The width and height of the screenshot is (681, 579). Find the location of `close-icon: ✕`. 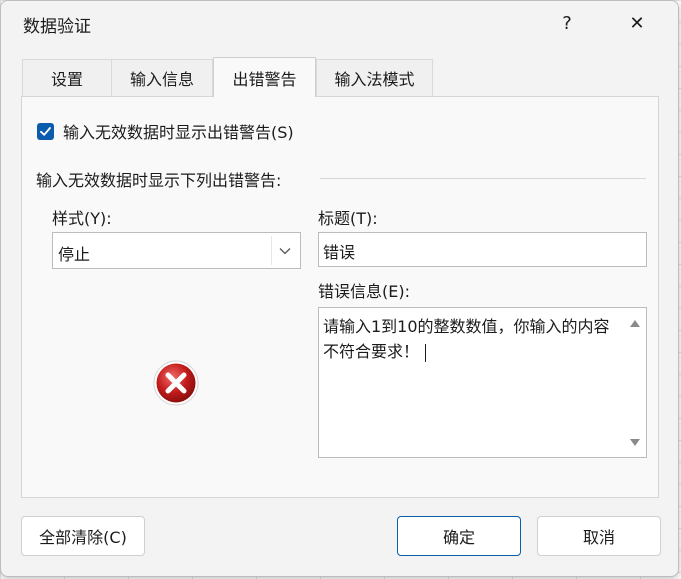

close-icon: ✕ is located at coordinates (637, 23).